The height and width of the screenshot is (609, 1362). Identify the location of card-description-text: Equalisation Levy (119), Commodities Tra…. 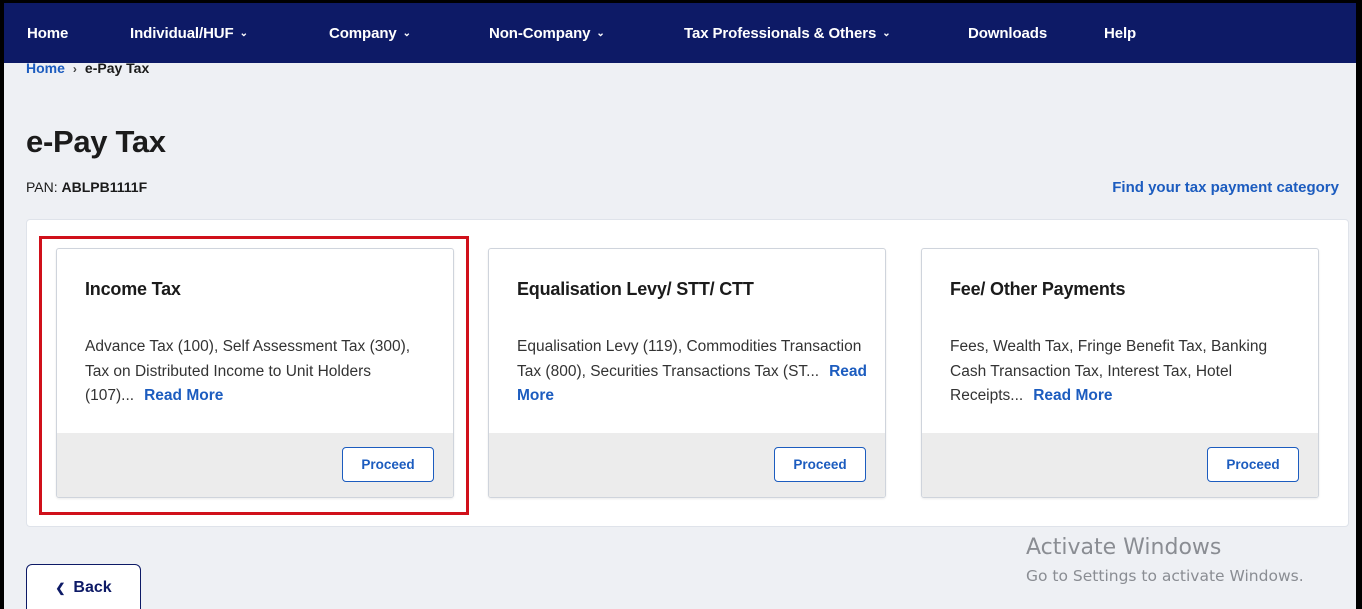
(689, 359).